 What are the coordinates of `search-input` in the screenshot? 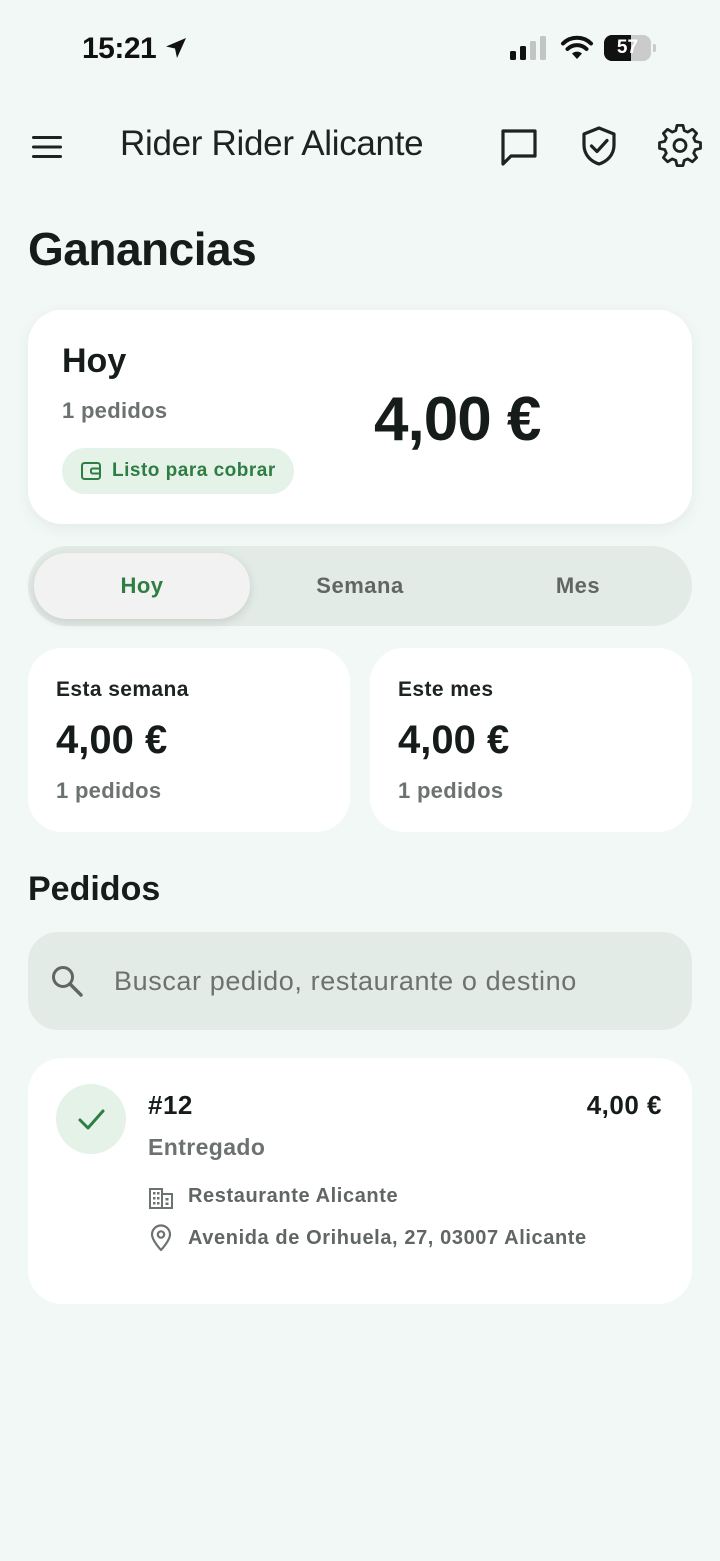 It's located at (394, 981).